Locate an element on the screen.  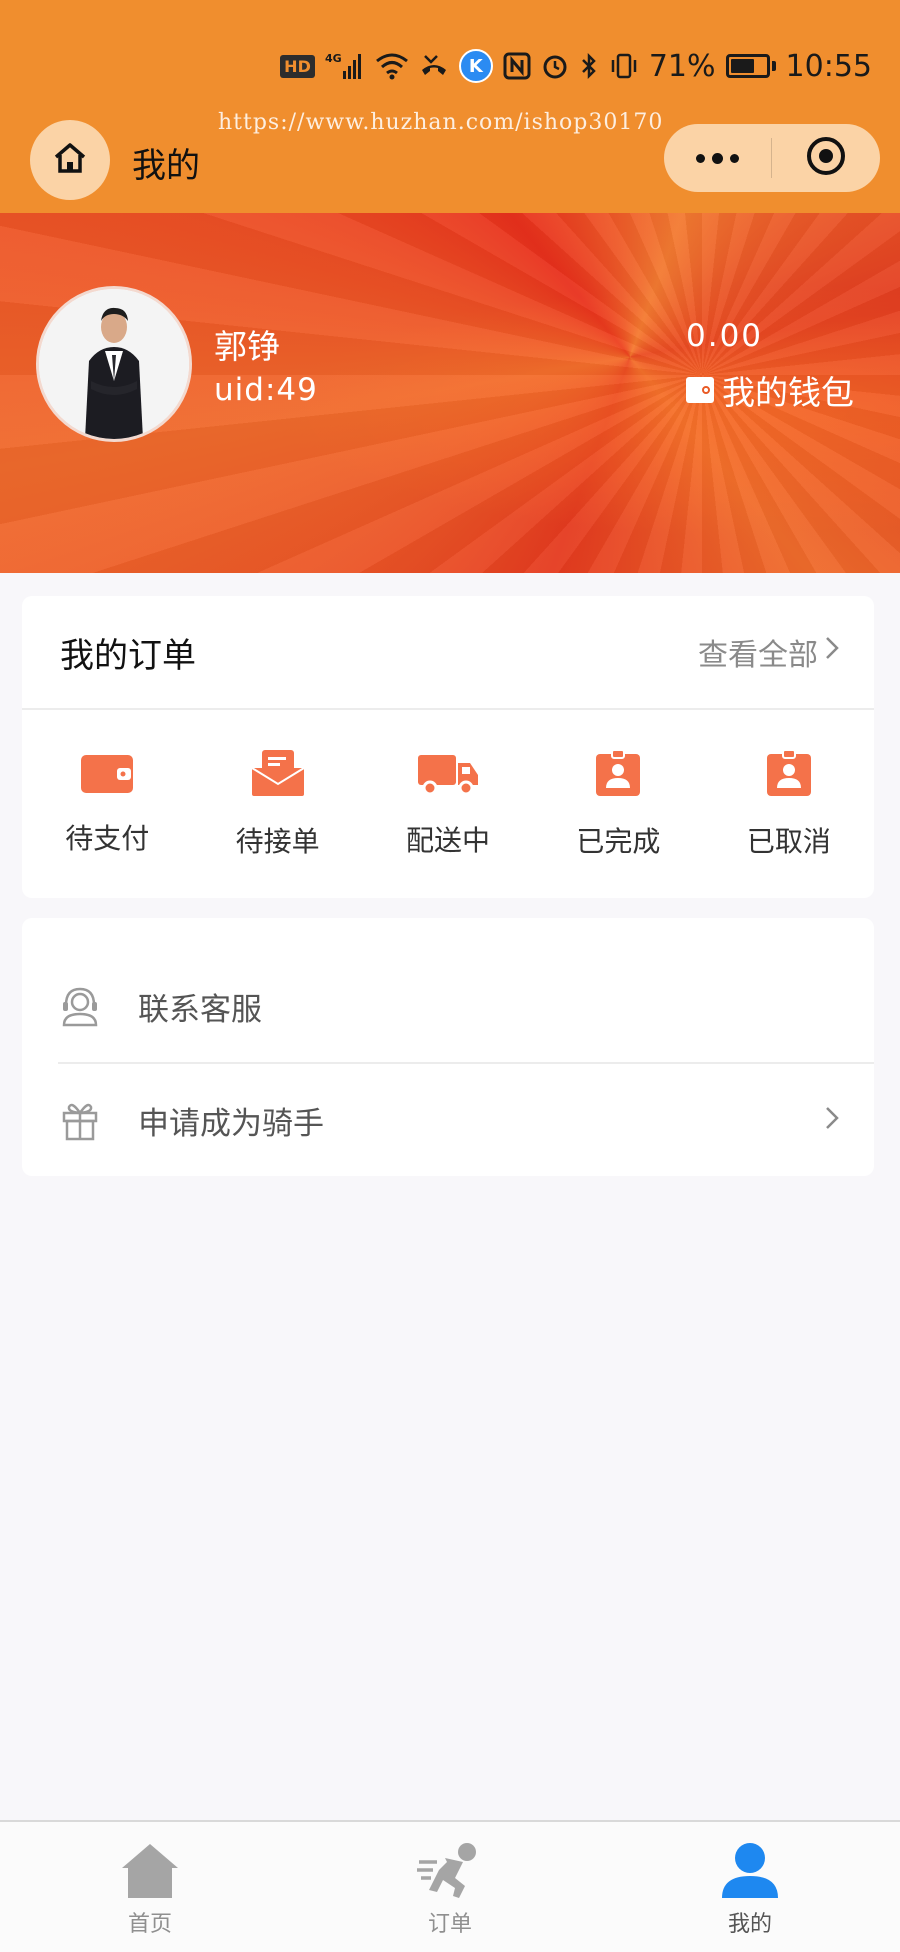
order-status-completed: 已完成 is located at coordinates (618, 804).